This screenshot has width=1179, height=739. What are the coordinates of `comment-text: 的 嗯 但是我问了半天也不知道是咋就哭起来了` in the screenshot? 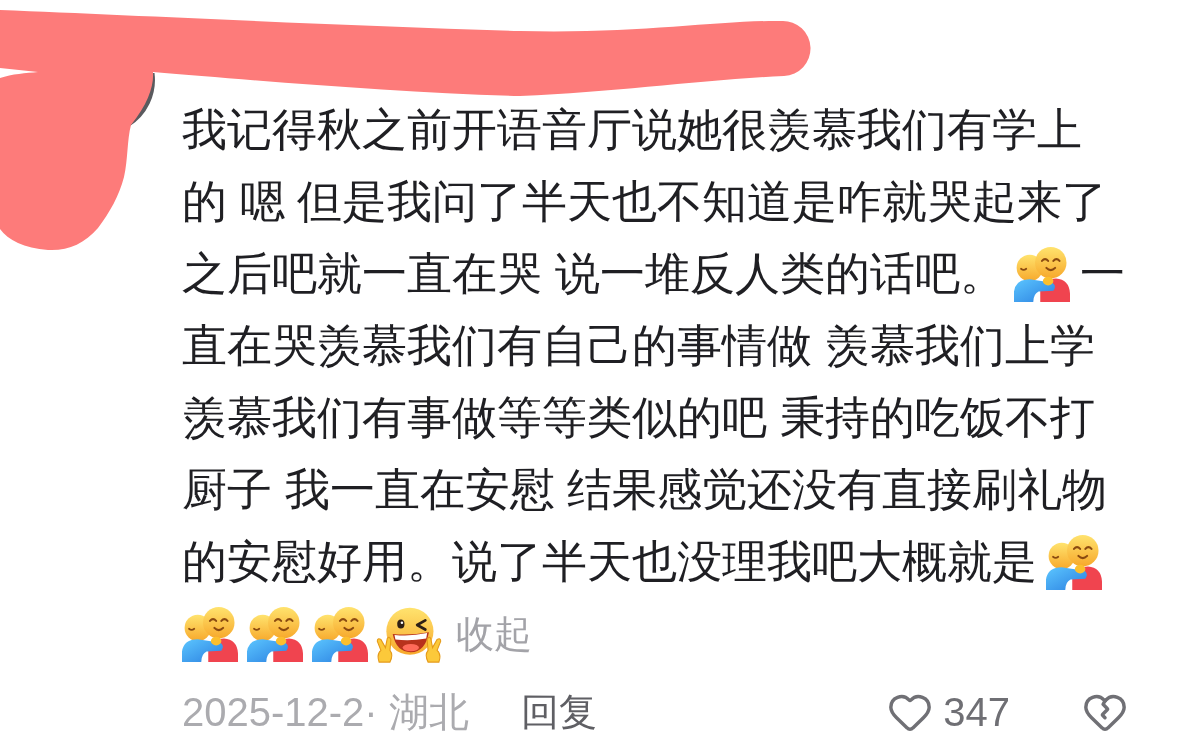 It's located at (644, 202).